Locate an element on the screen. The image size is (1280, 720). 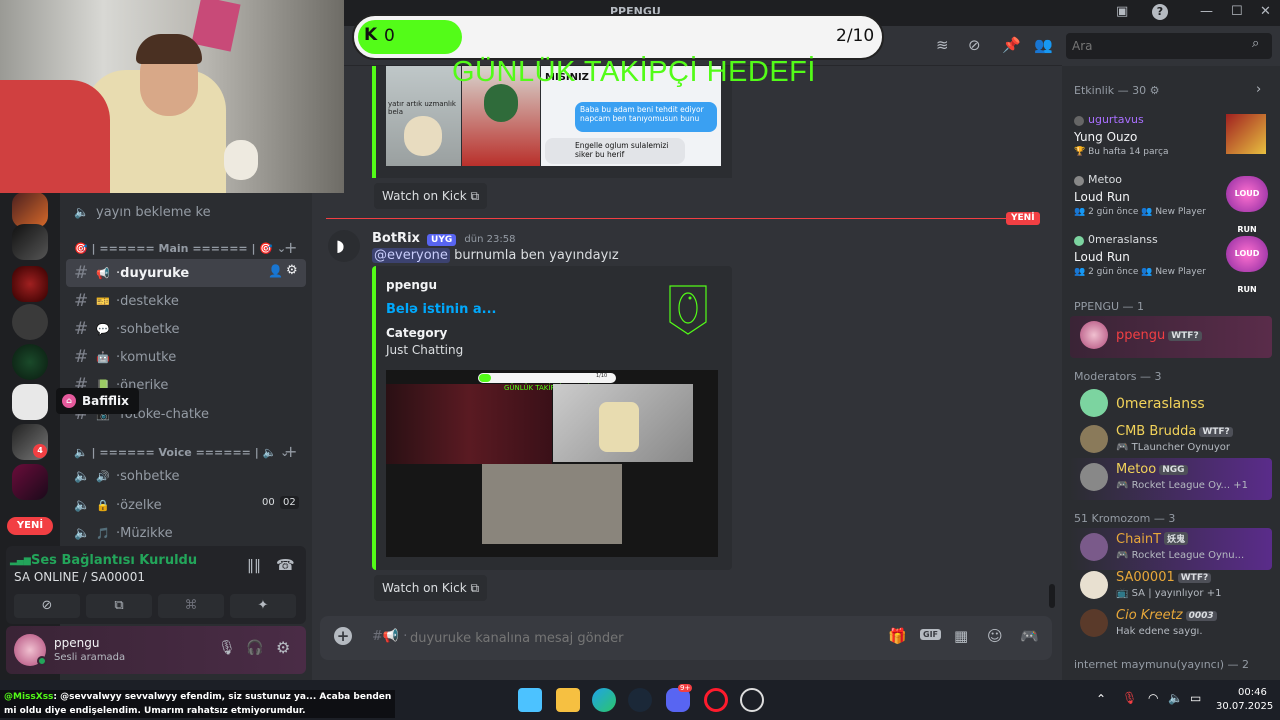
channel-label: Müzikke is located at coordinates (146, 533).